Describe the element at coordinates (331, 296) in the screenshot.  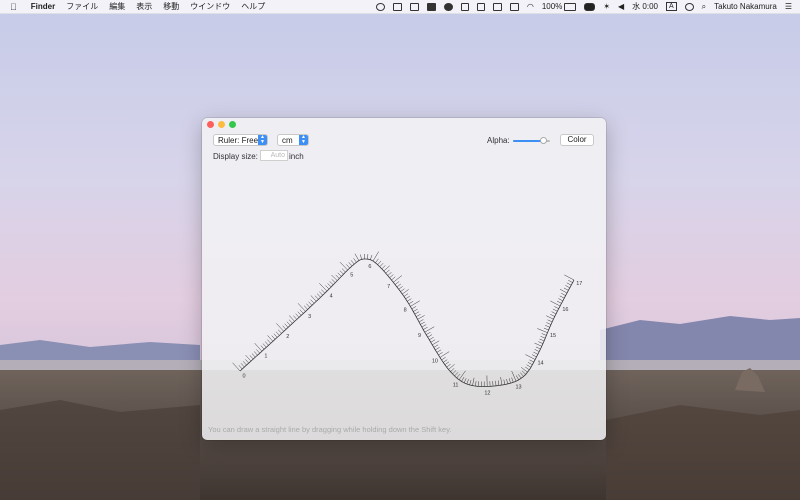
I see `ruler-label: 4` at that location.